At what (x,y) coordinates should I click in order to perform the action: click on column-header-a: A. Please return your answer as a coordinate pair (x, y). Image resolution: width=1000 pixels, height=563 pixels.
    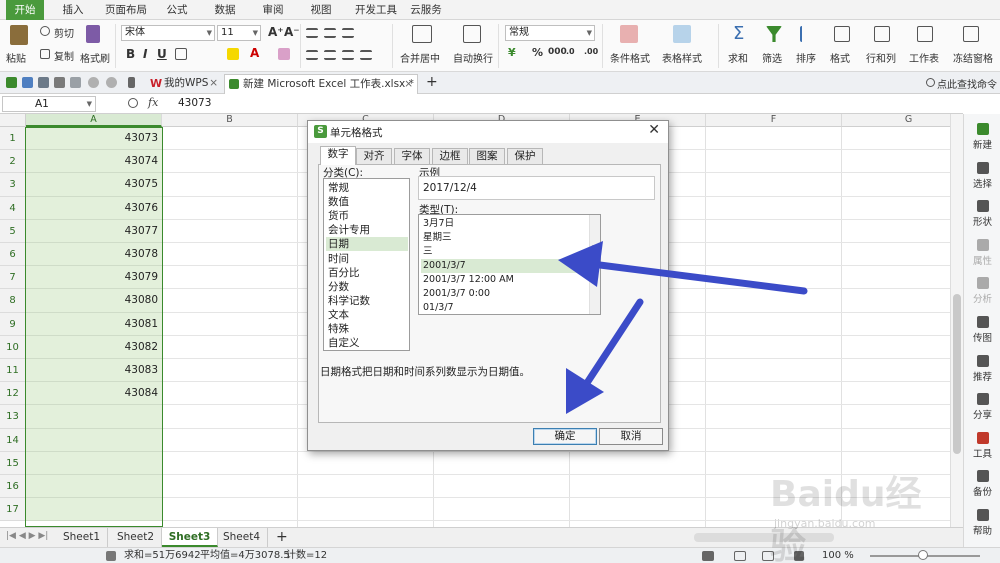
    Looking at the image, I should click on (94, 120).